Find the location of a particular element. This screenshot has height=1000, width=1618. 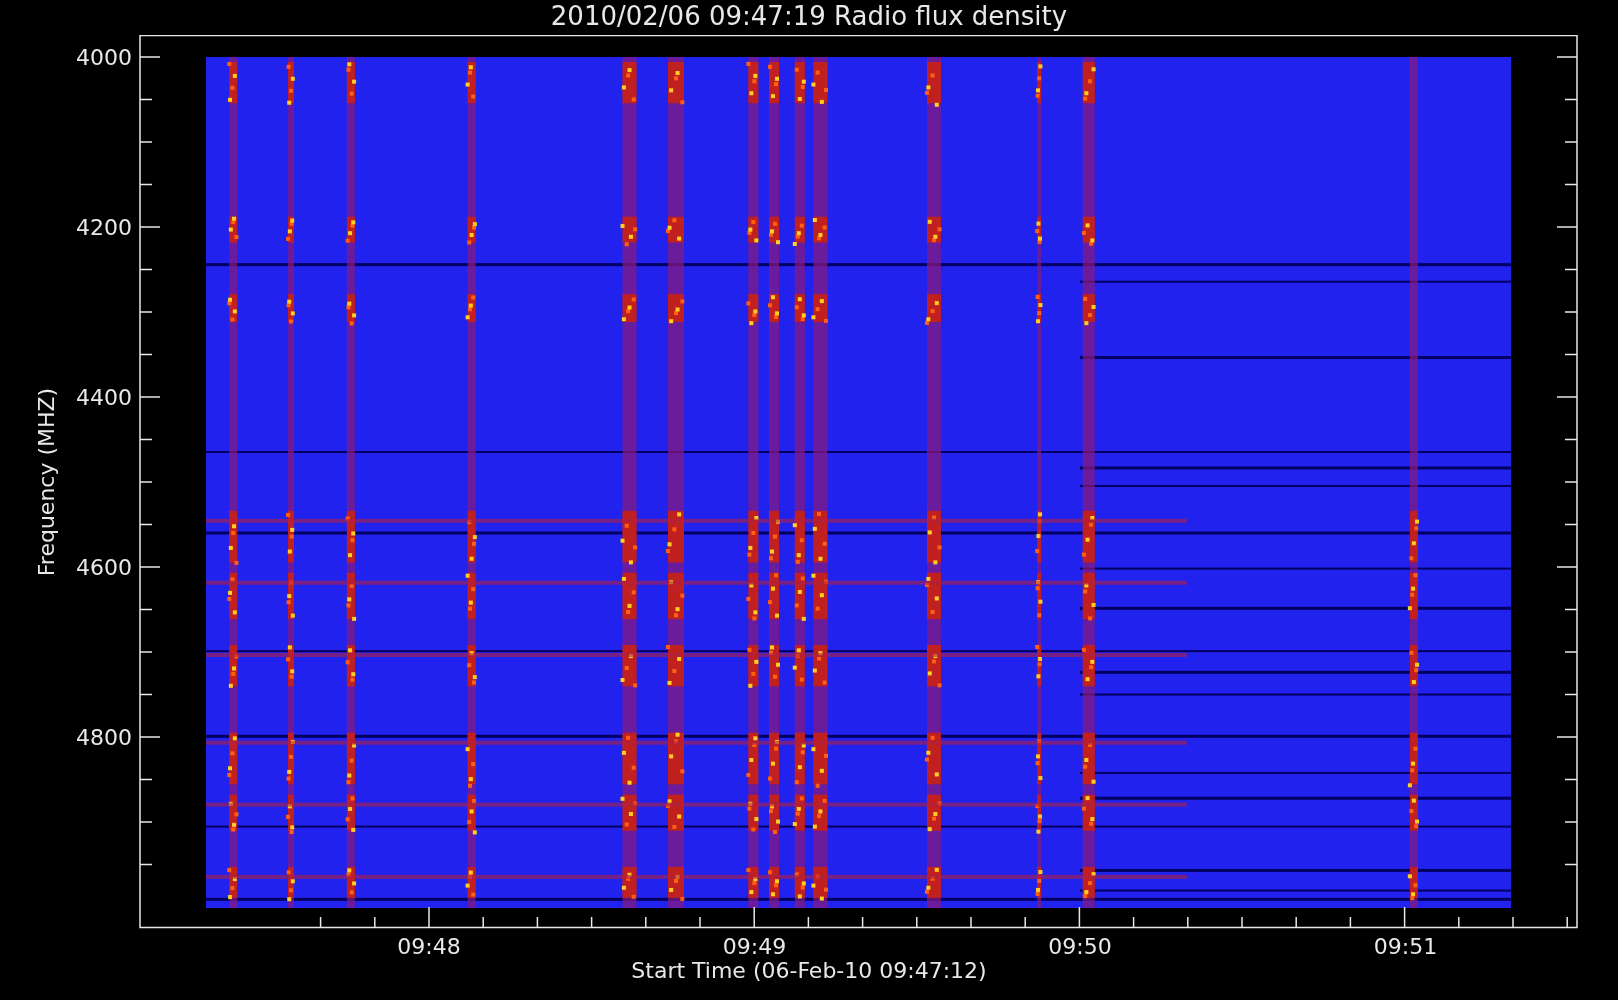

plot-title: 2010/02/06 09:47:19 Radio flux density is located at coordinates (809, 16).